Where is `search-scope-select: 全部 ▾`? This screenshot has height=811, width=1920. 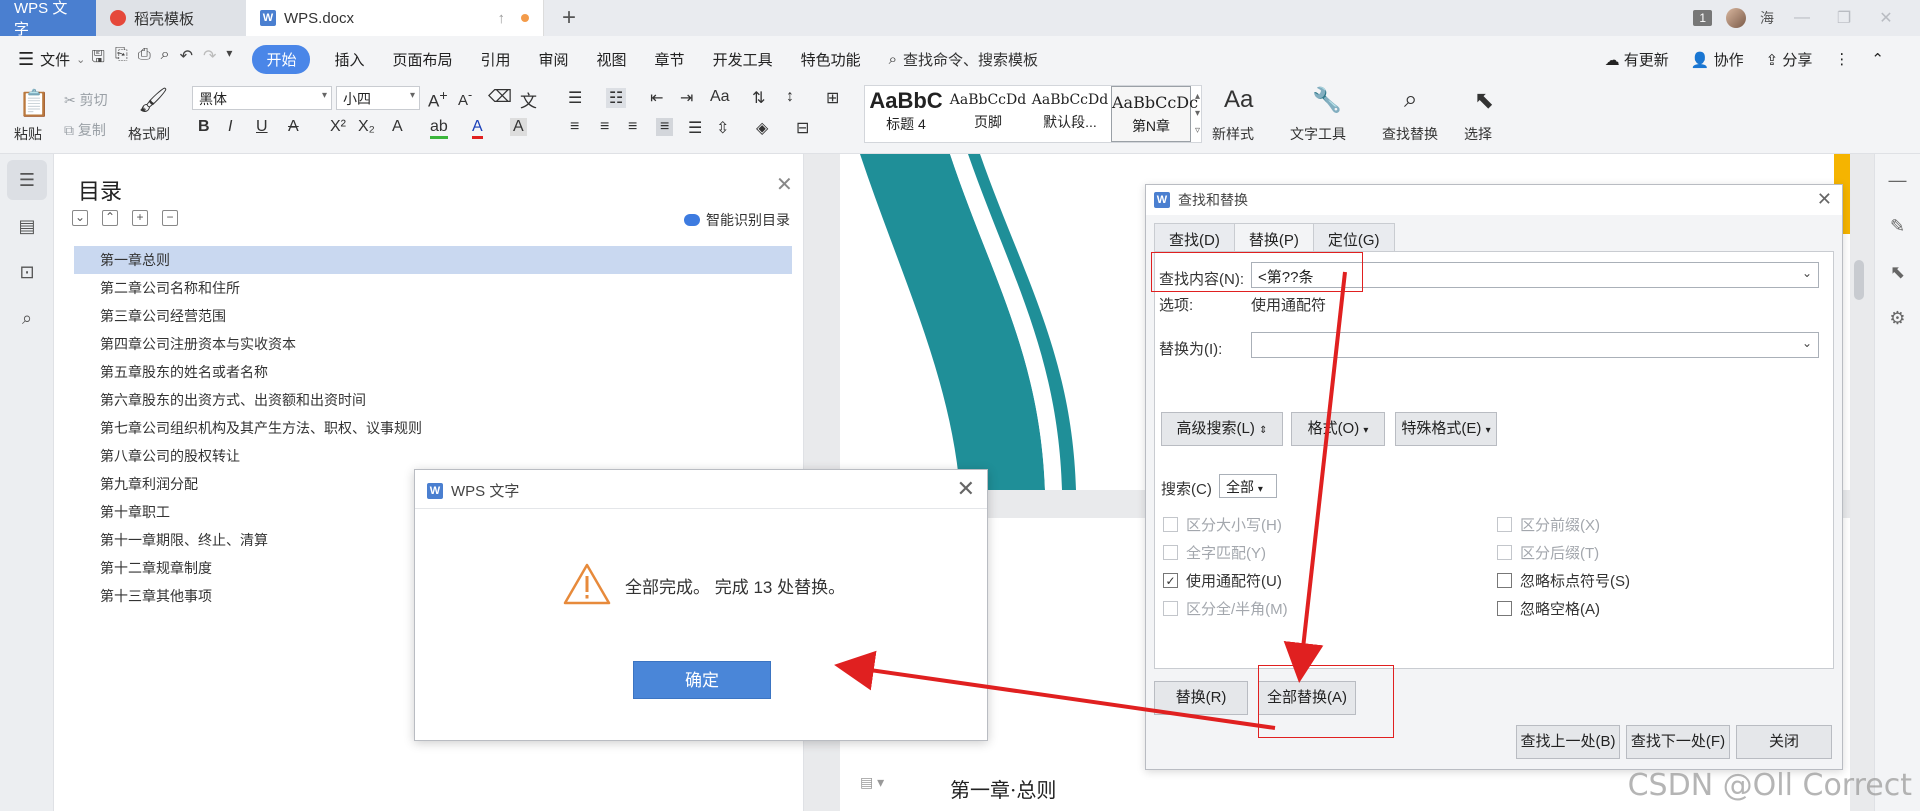 search-scope-select: 全部 ▾ is located at coordinates (1248, 486).